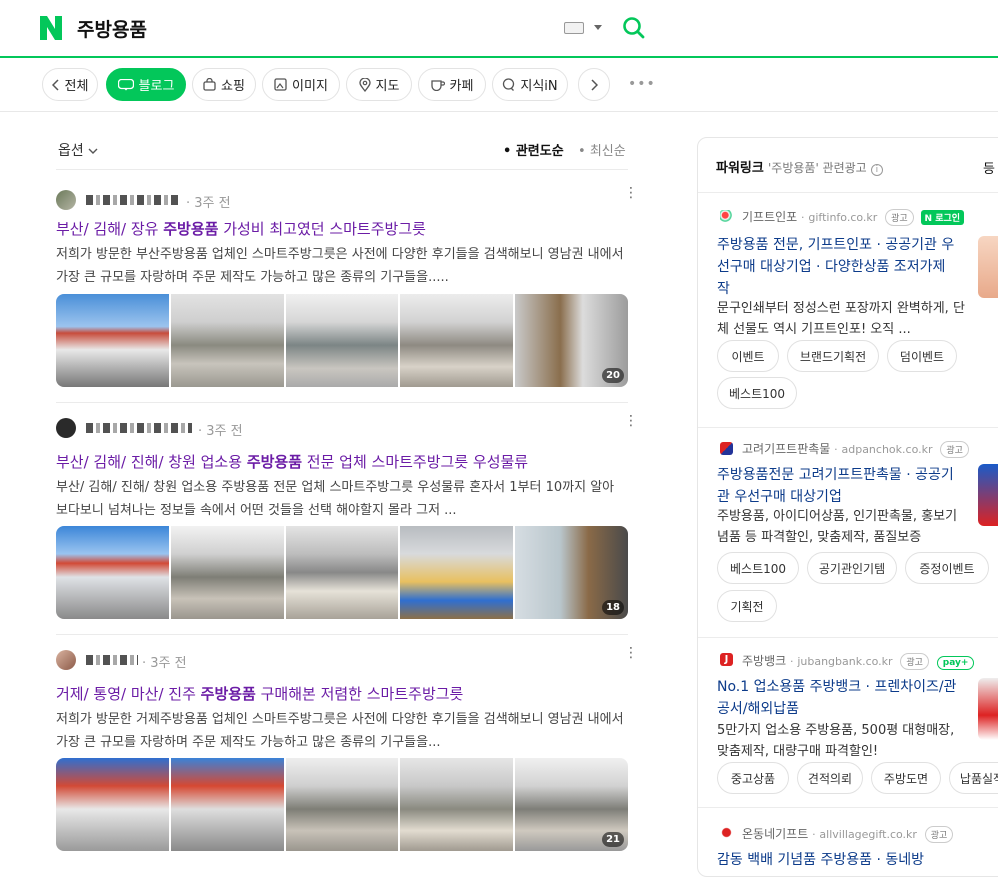  I want to click on tab-map: 지도, so click(379, 84).